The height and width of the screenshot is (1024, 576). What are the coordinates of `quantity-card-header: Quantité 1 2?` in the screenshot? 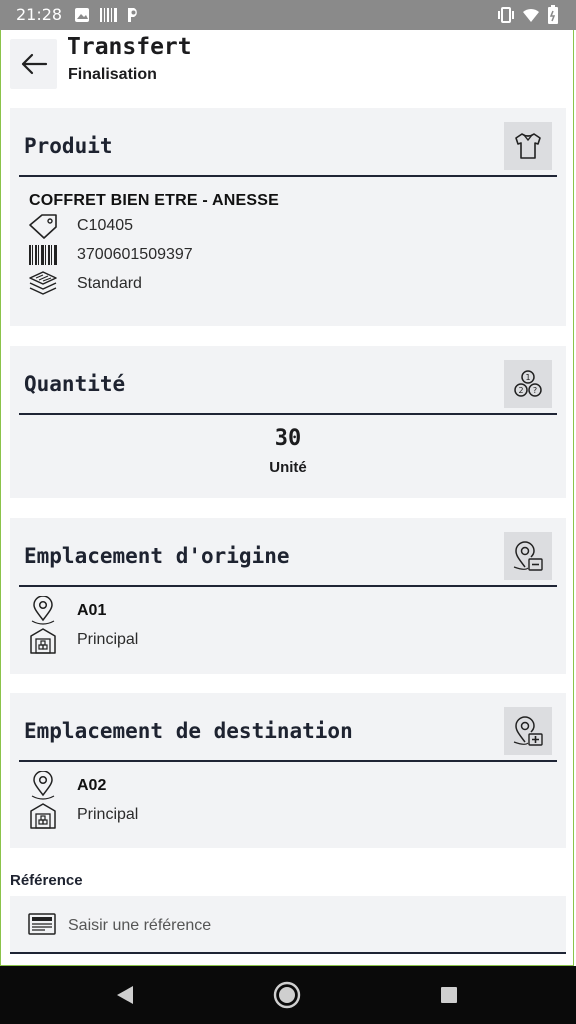 It's located at (288, 381).